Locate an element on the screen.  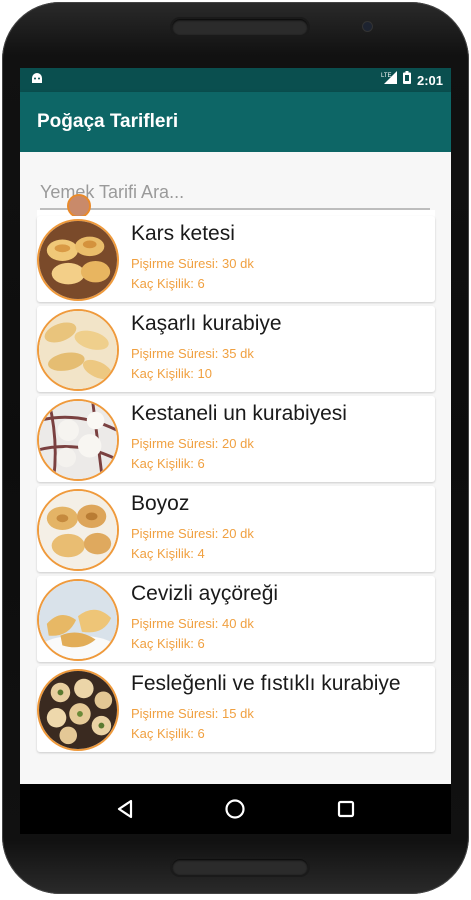
recipe-cook-time: Pişirme Süresi: 40 dk is located at coordinates (192, 623).